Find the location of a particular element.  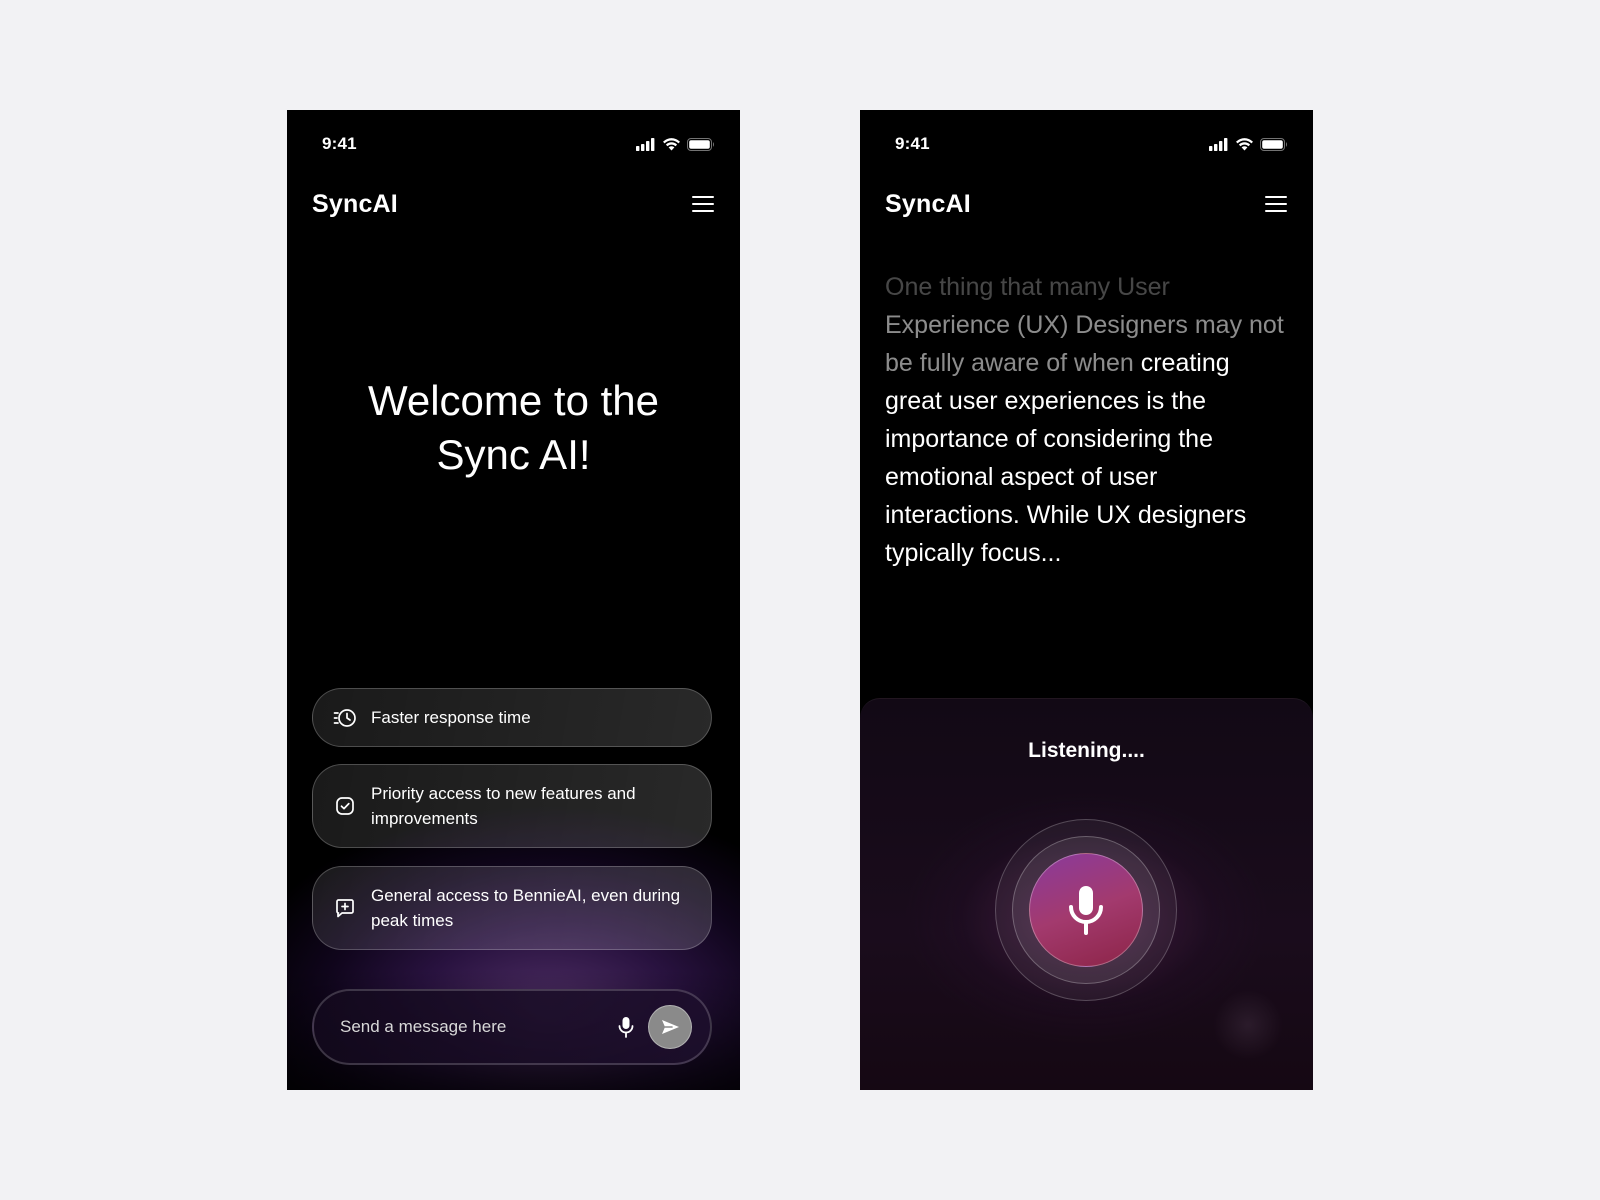

send-icon is located at coordinates (670, 1027).